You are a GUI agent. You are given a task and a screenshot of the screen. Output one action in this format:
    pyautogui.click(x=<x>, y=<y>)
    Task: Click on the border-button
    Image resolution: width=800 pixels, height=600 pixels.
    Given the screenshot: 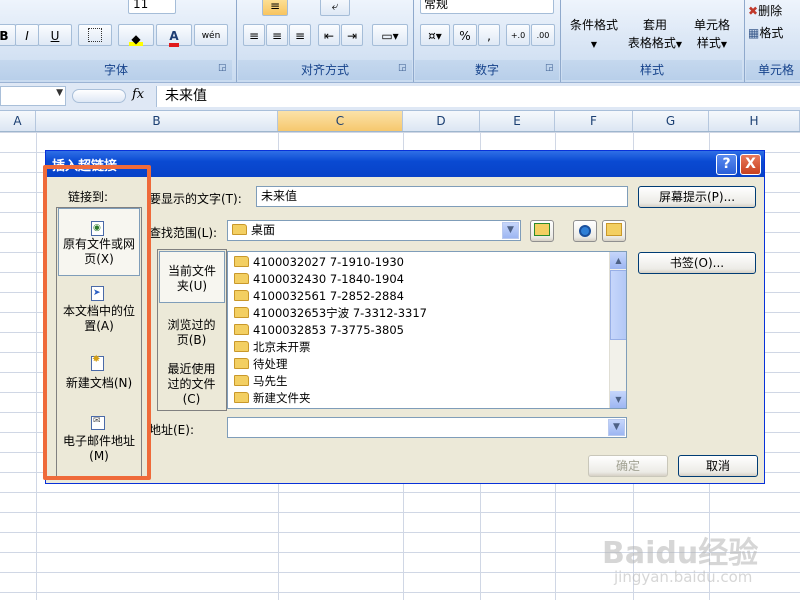 What is the action you would take?
    pyautogui.click(x=95, y=35)
    